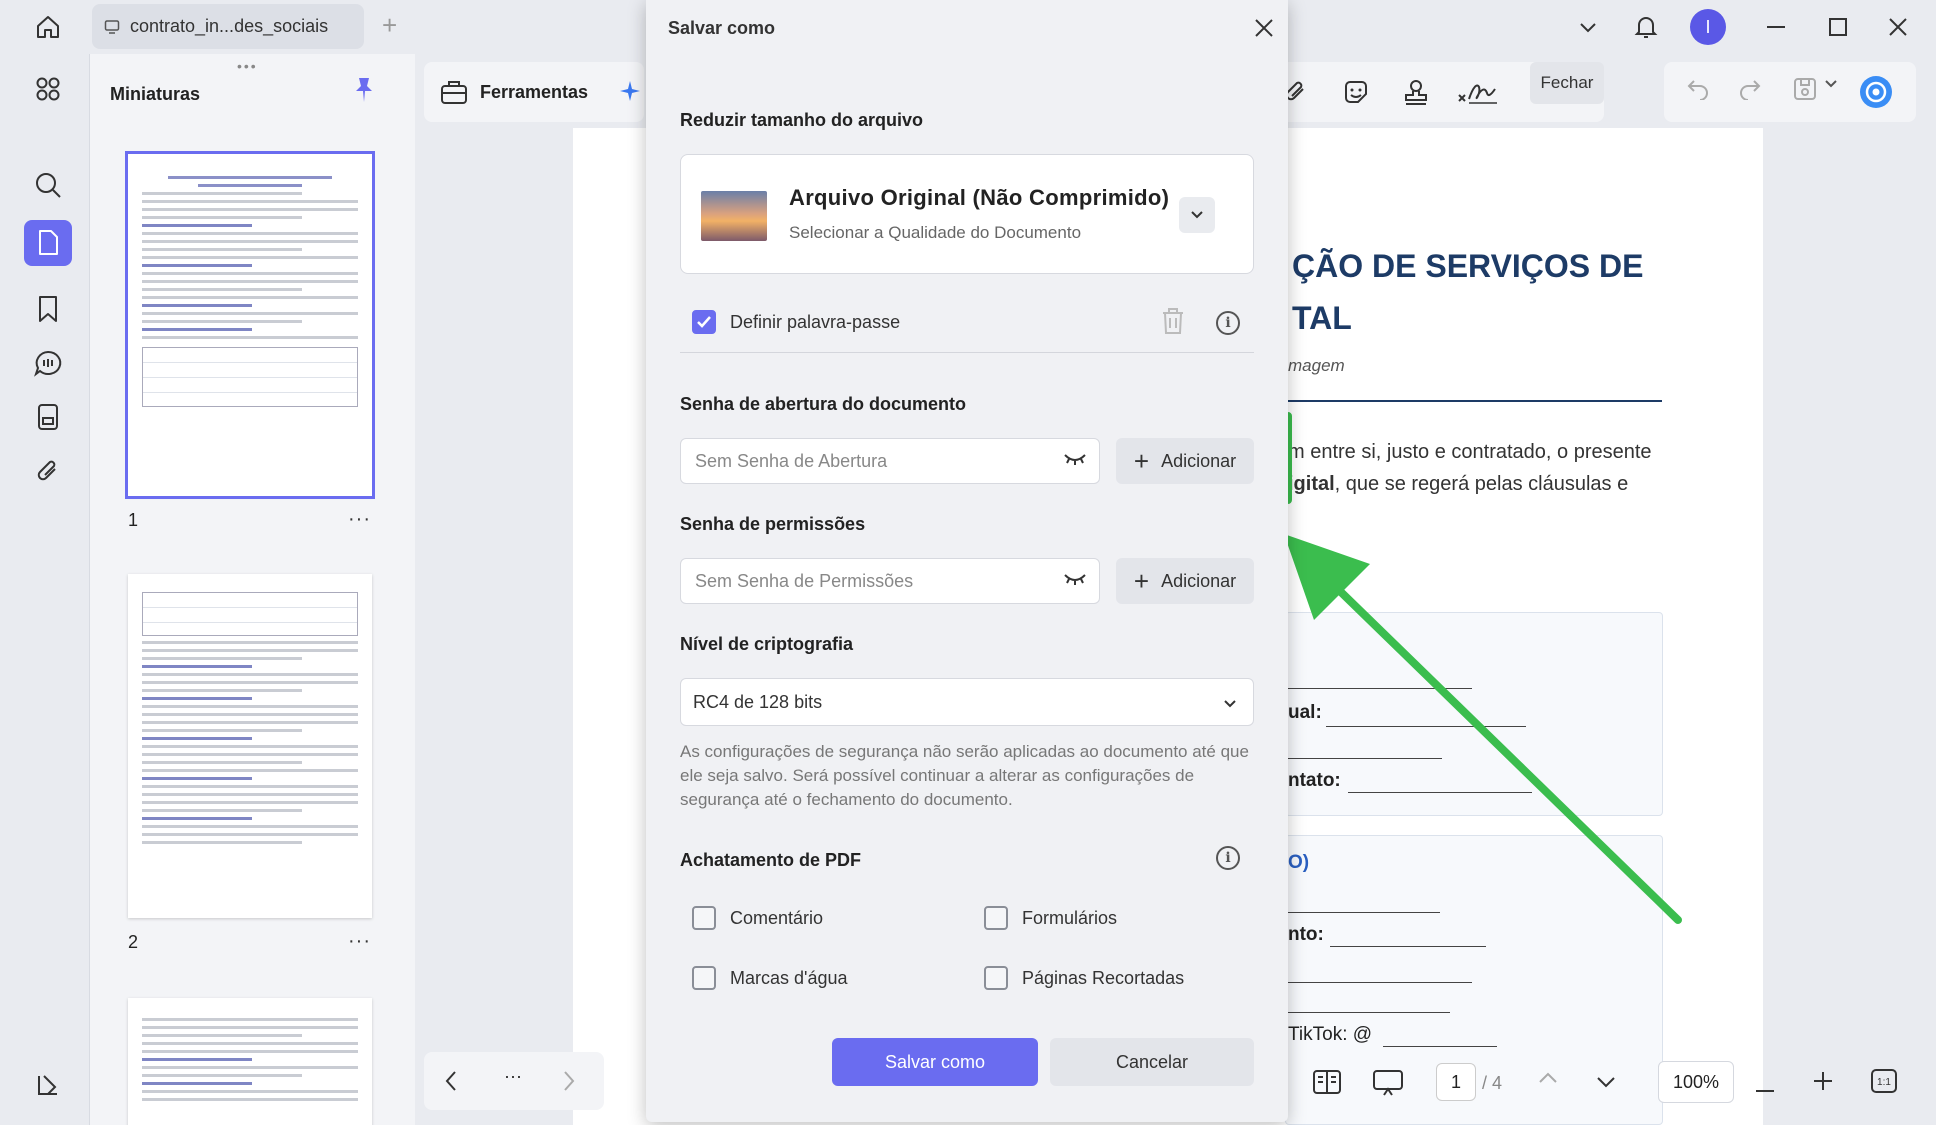 This screenshot has height=1125, width=1936. What do you see at coordinates (48, 185) in the screenshot?
I see `search-icon` at bounding box center [48, 185].